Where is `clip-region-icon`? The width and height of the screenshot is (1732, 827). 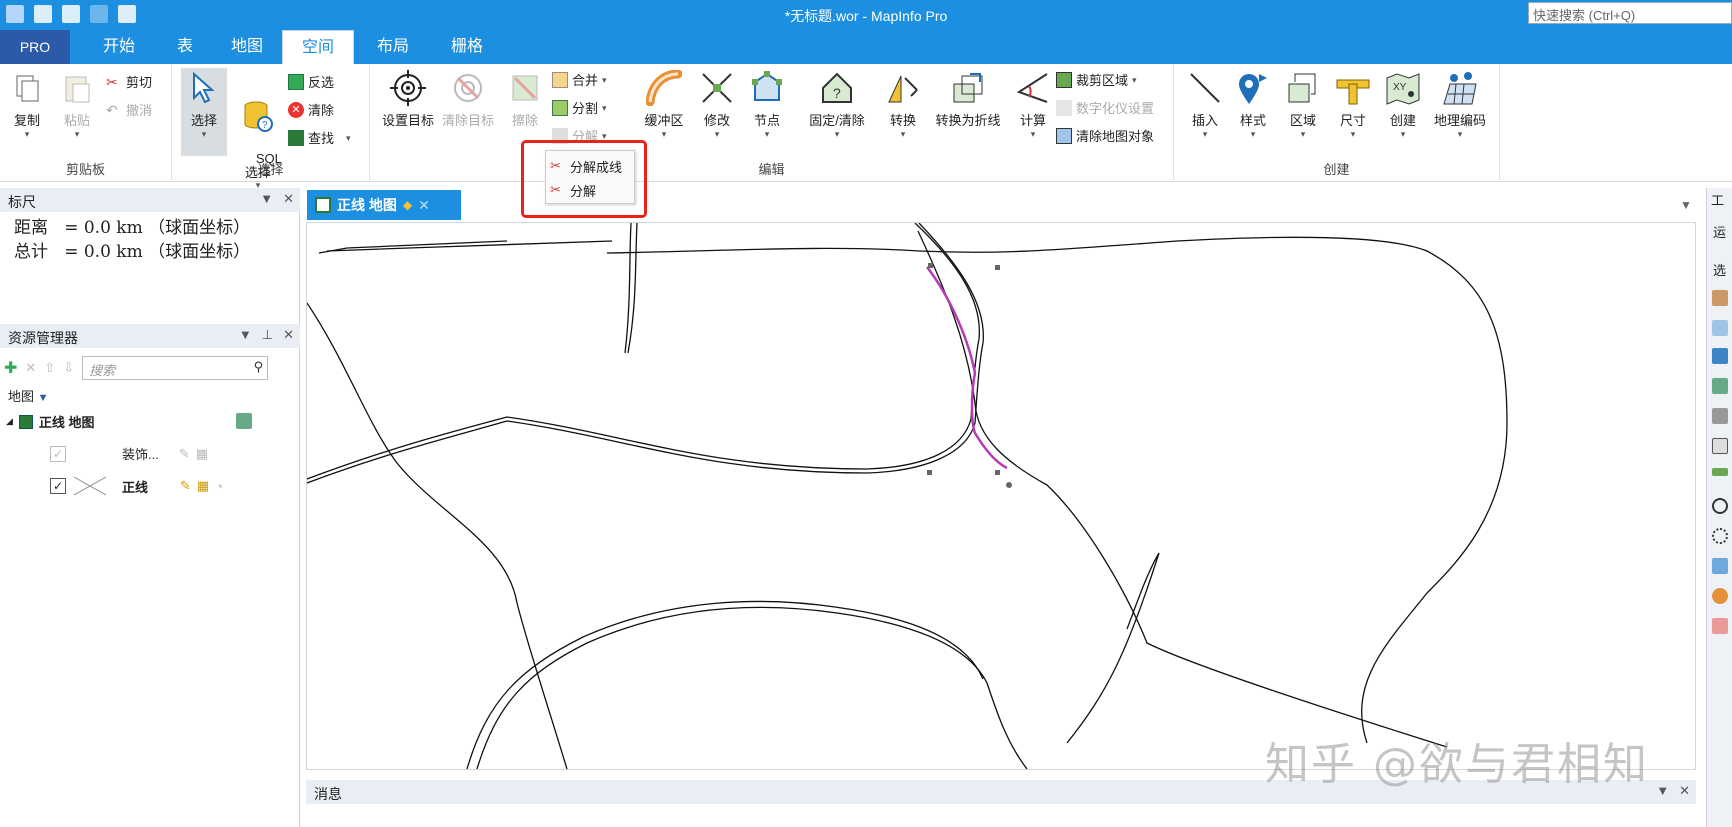 clip-region-icon is located at coordinates (1064, 79).